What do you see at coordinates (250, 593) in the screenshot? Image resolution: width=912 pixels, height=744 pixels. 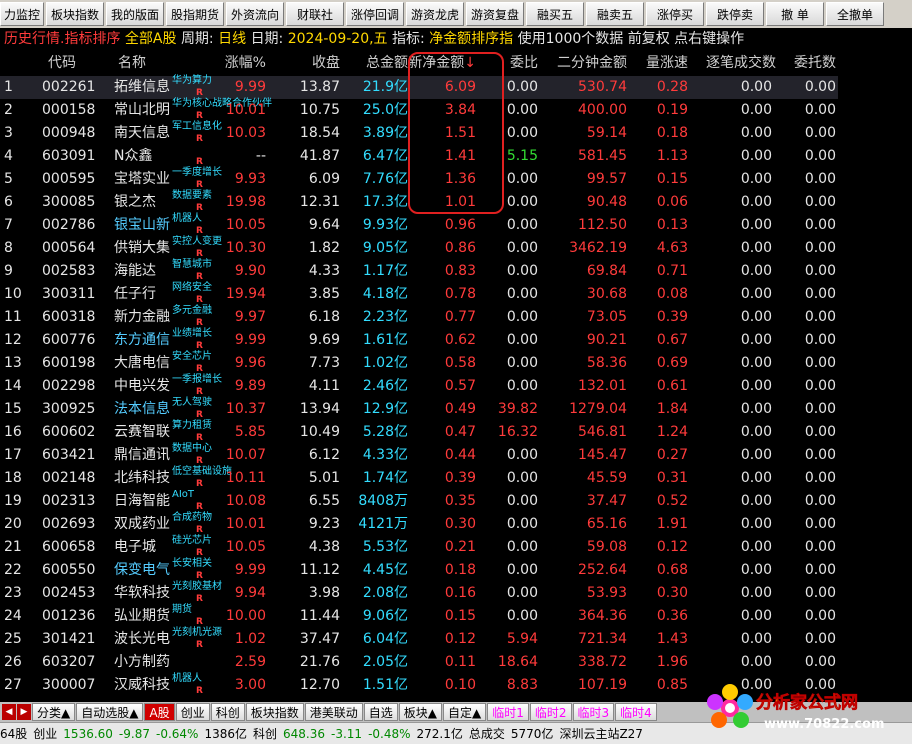 I see `row-23-chg: 9.94` at bounding box center [250, 593].